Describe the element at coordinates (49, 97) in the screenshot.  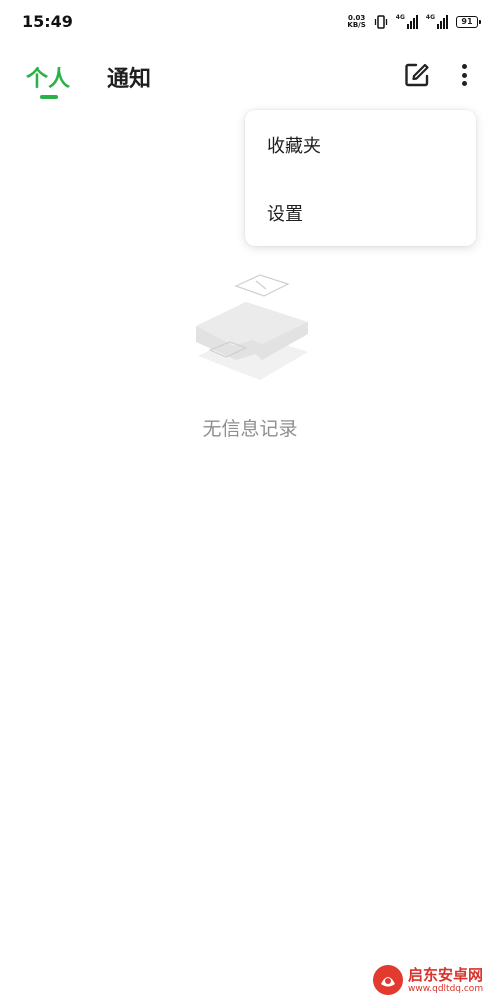
I see `active-tab-indicator` at that location.